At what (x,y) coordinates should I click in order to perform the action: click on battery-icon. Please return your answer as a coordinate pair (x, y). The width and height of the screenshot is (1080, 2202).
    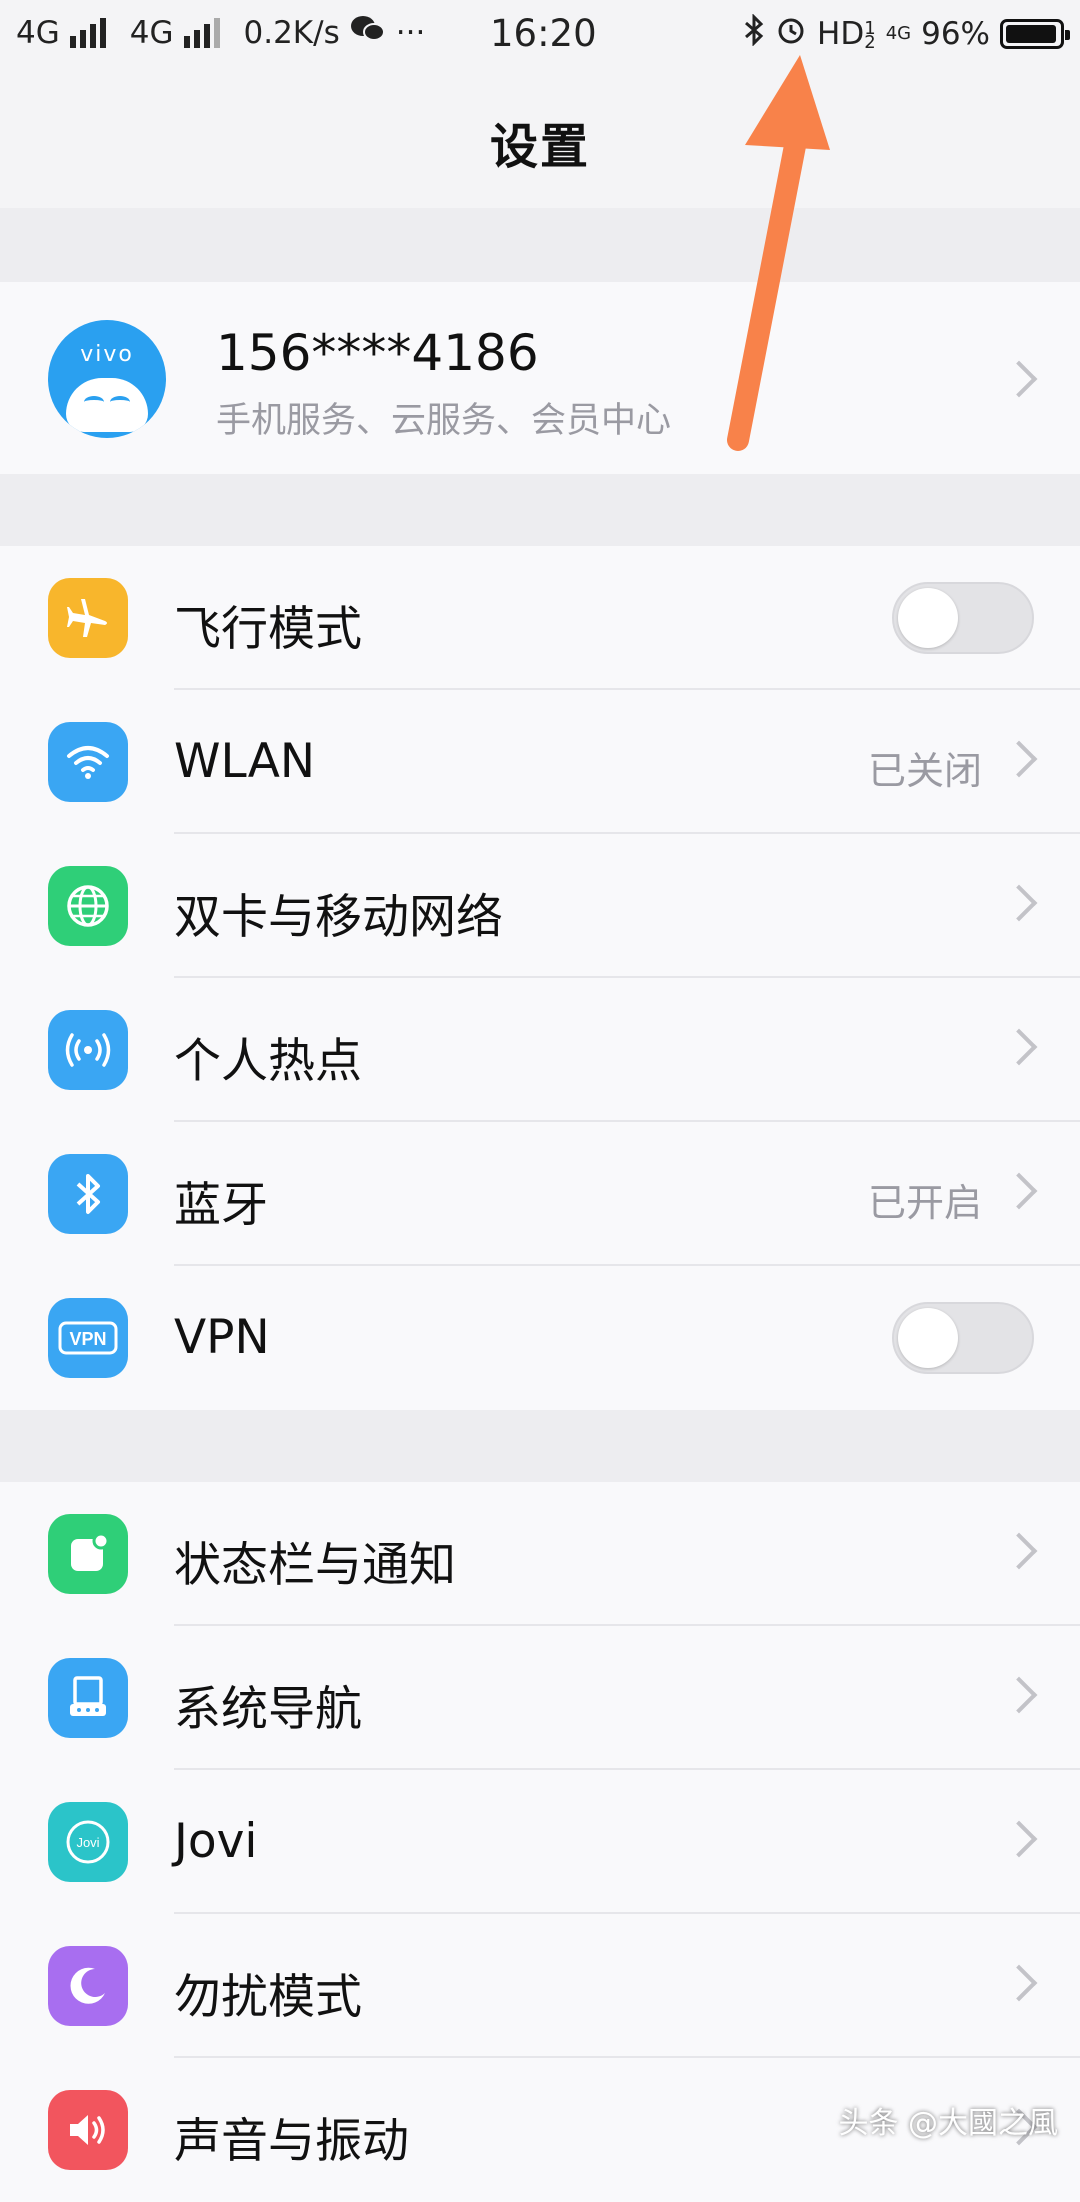
    Looking at the image, I should click on (1035, 34).